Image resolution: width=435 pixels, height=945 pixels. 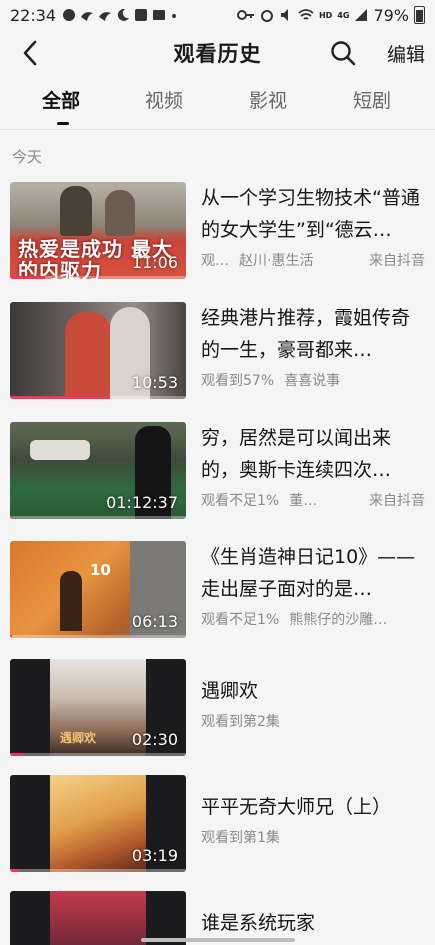 I want to click on back-button, so click(x=30, y=53).